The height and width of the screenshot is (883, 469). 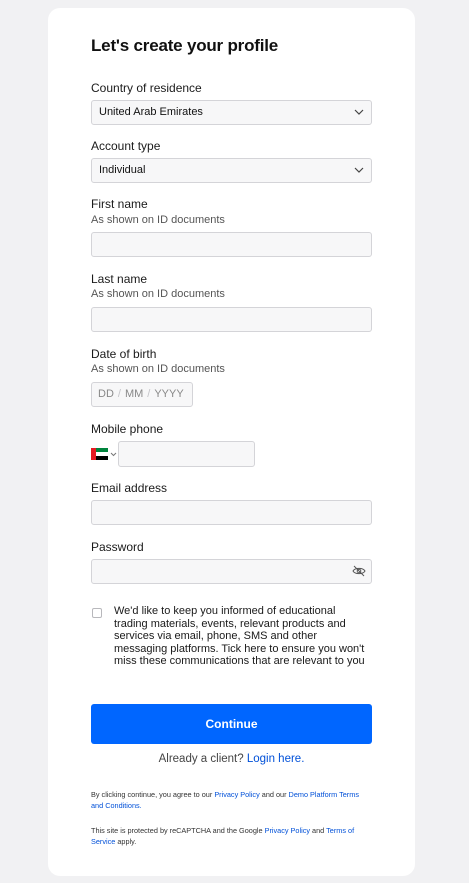 I want to click on dob-day: DD, so click(x=106, y=394).